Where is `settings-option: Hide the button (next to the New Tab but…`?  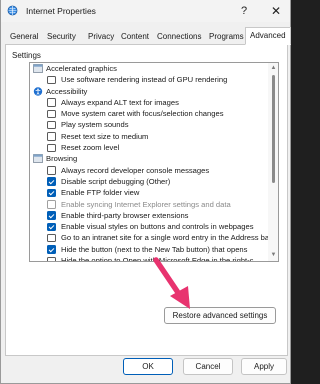 settings-option: Hide the button (next to the New Tab but… is located at coordinates (149, 249).